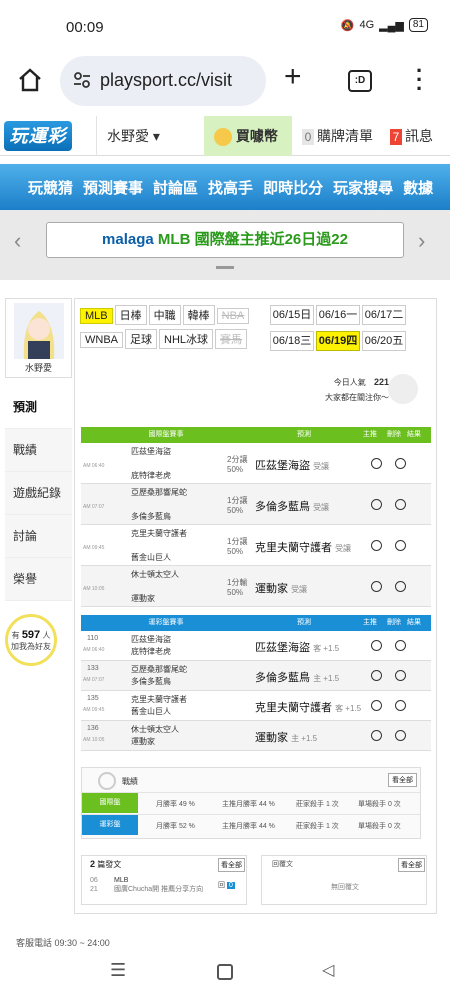 The image size is (450, 1000). I want to click on league-7: NHL冰球, so click(186, 339).